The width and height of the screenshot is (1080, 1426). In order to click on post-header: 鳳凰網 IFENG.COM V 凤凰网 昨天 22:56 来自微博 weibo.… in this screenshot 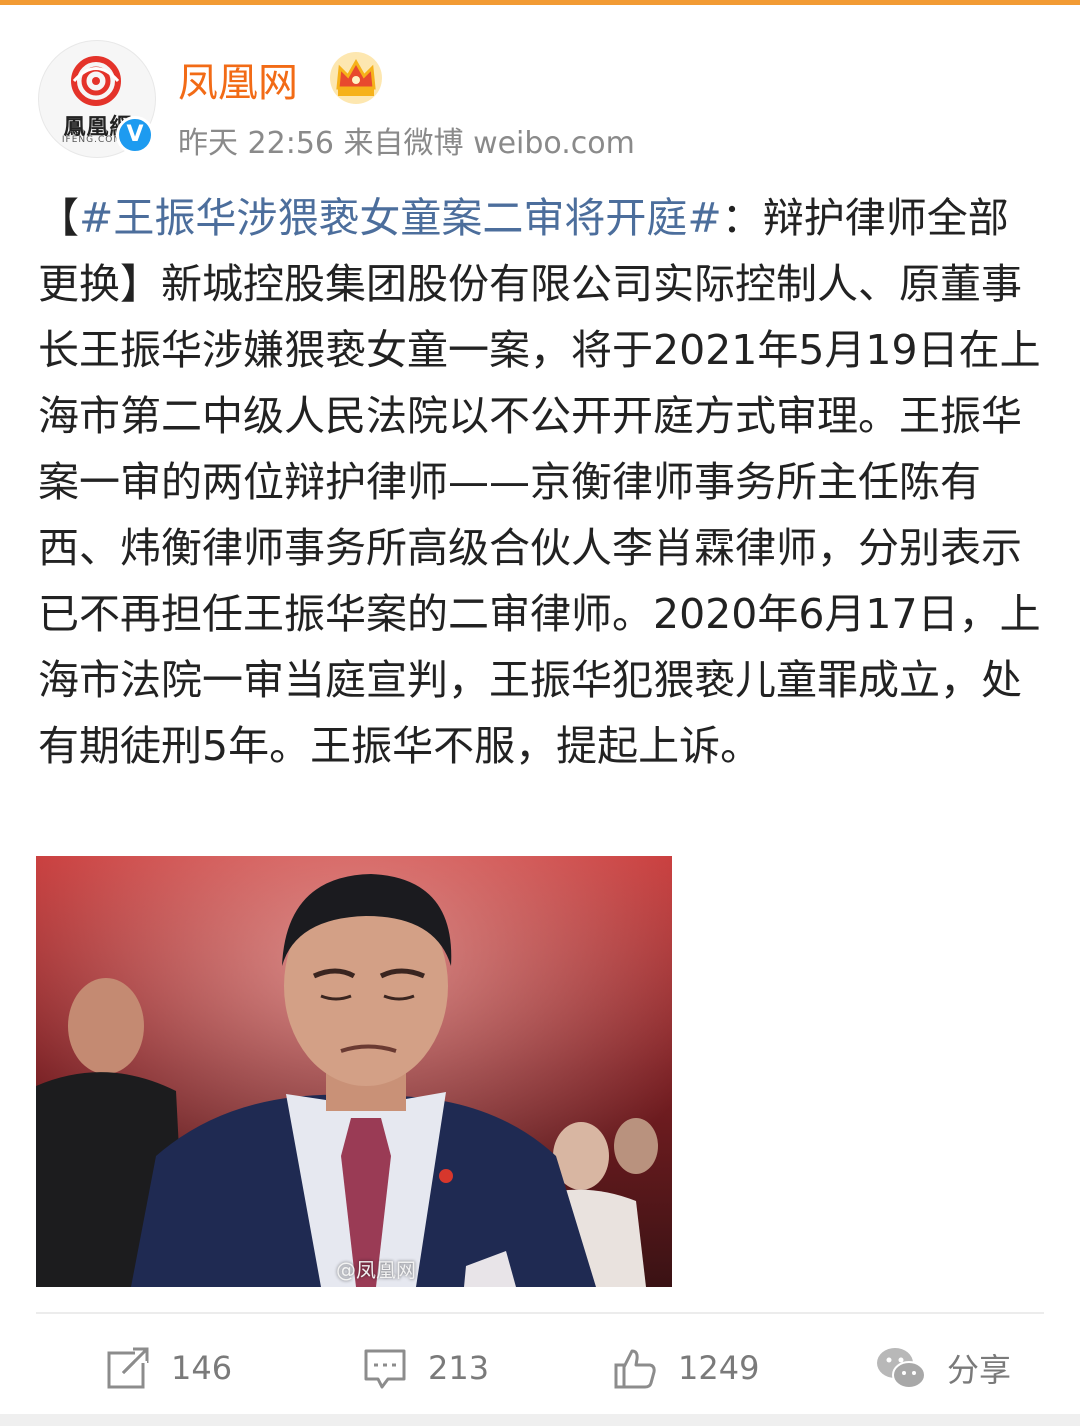, I will do `click(538, 105)`.